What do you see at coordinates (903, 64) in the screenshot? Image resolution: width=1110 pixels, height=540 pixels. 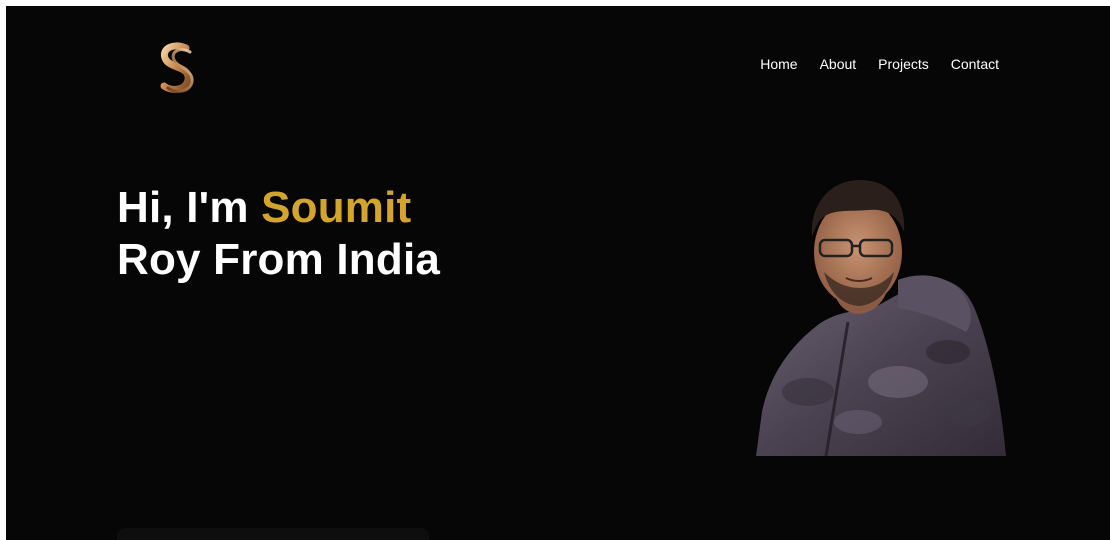 I see `nav-projects: Projects` at bounding box center [903, 64].